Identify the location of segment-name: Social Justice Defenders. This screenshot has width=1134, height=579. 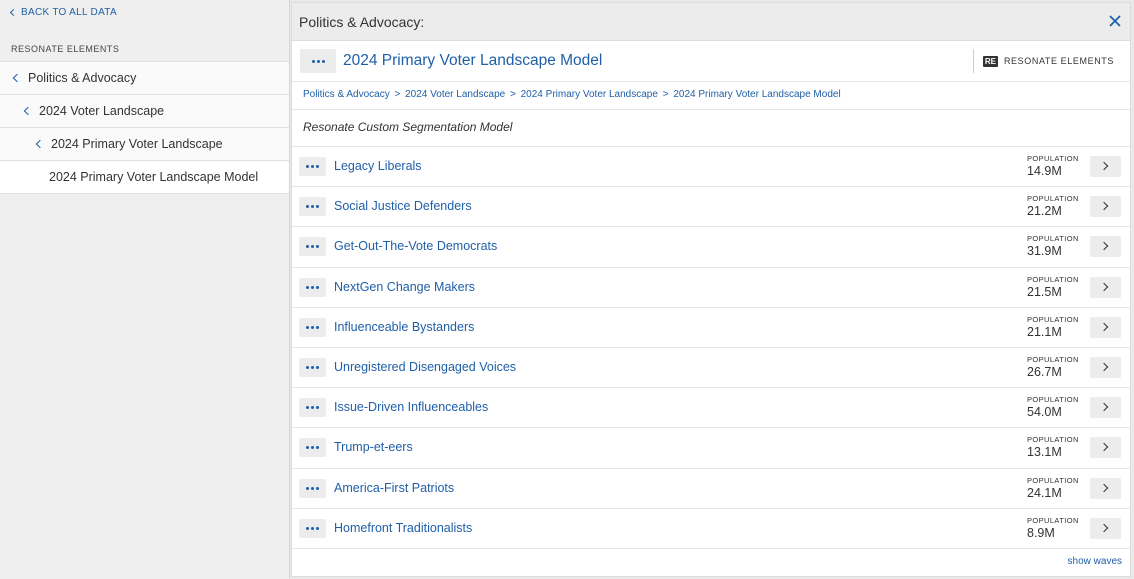
(403, 206).